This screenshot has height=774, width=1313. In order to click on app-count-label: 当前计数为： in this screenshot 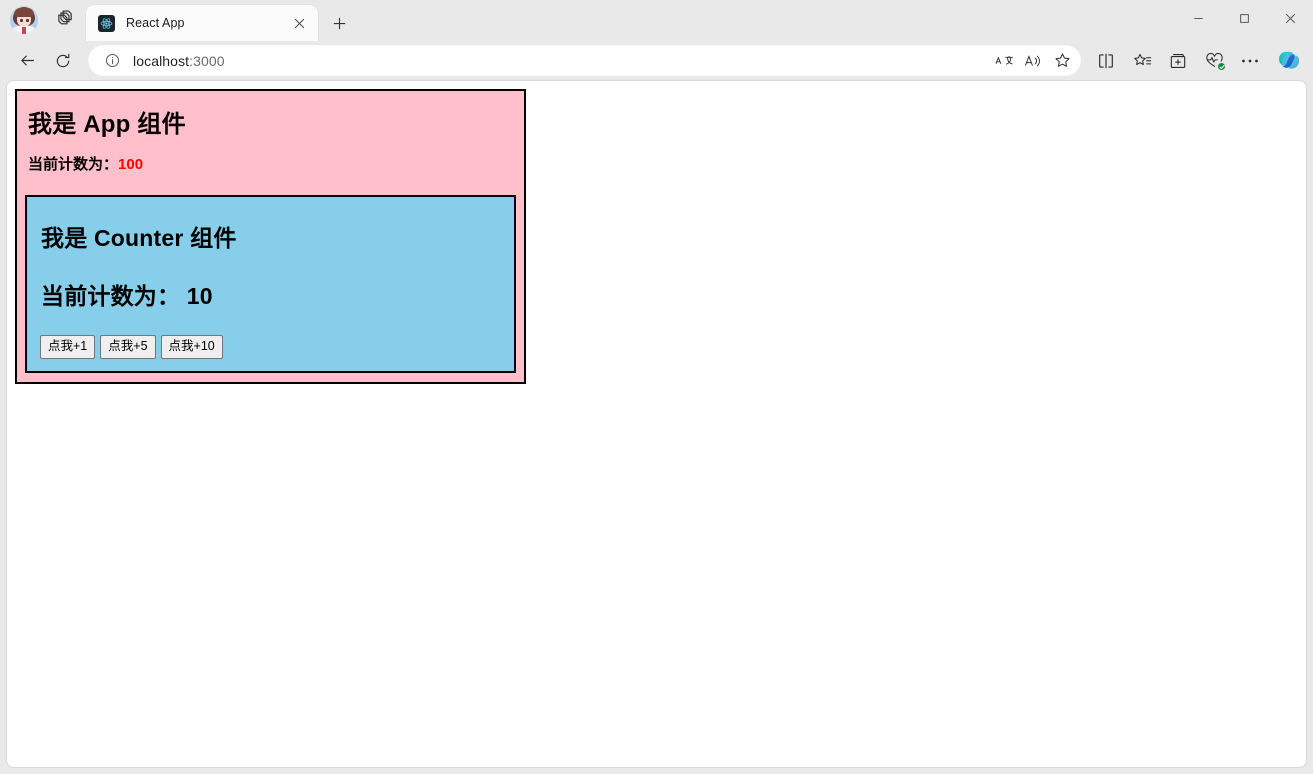, I will do `click(73, 165)`.